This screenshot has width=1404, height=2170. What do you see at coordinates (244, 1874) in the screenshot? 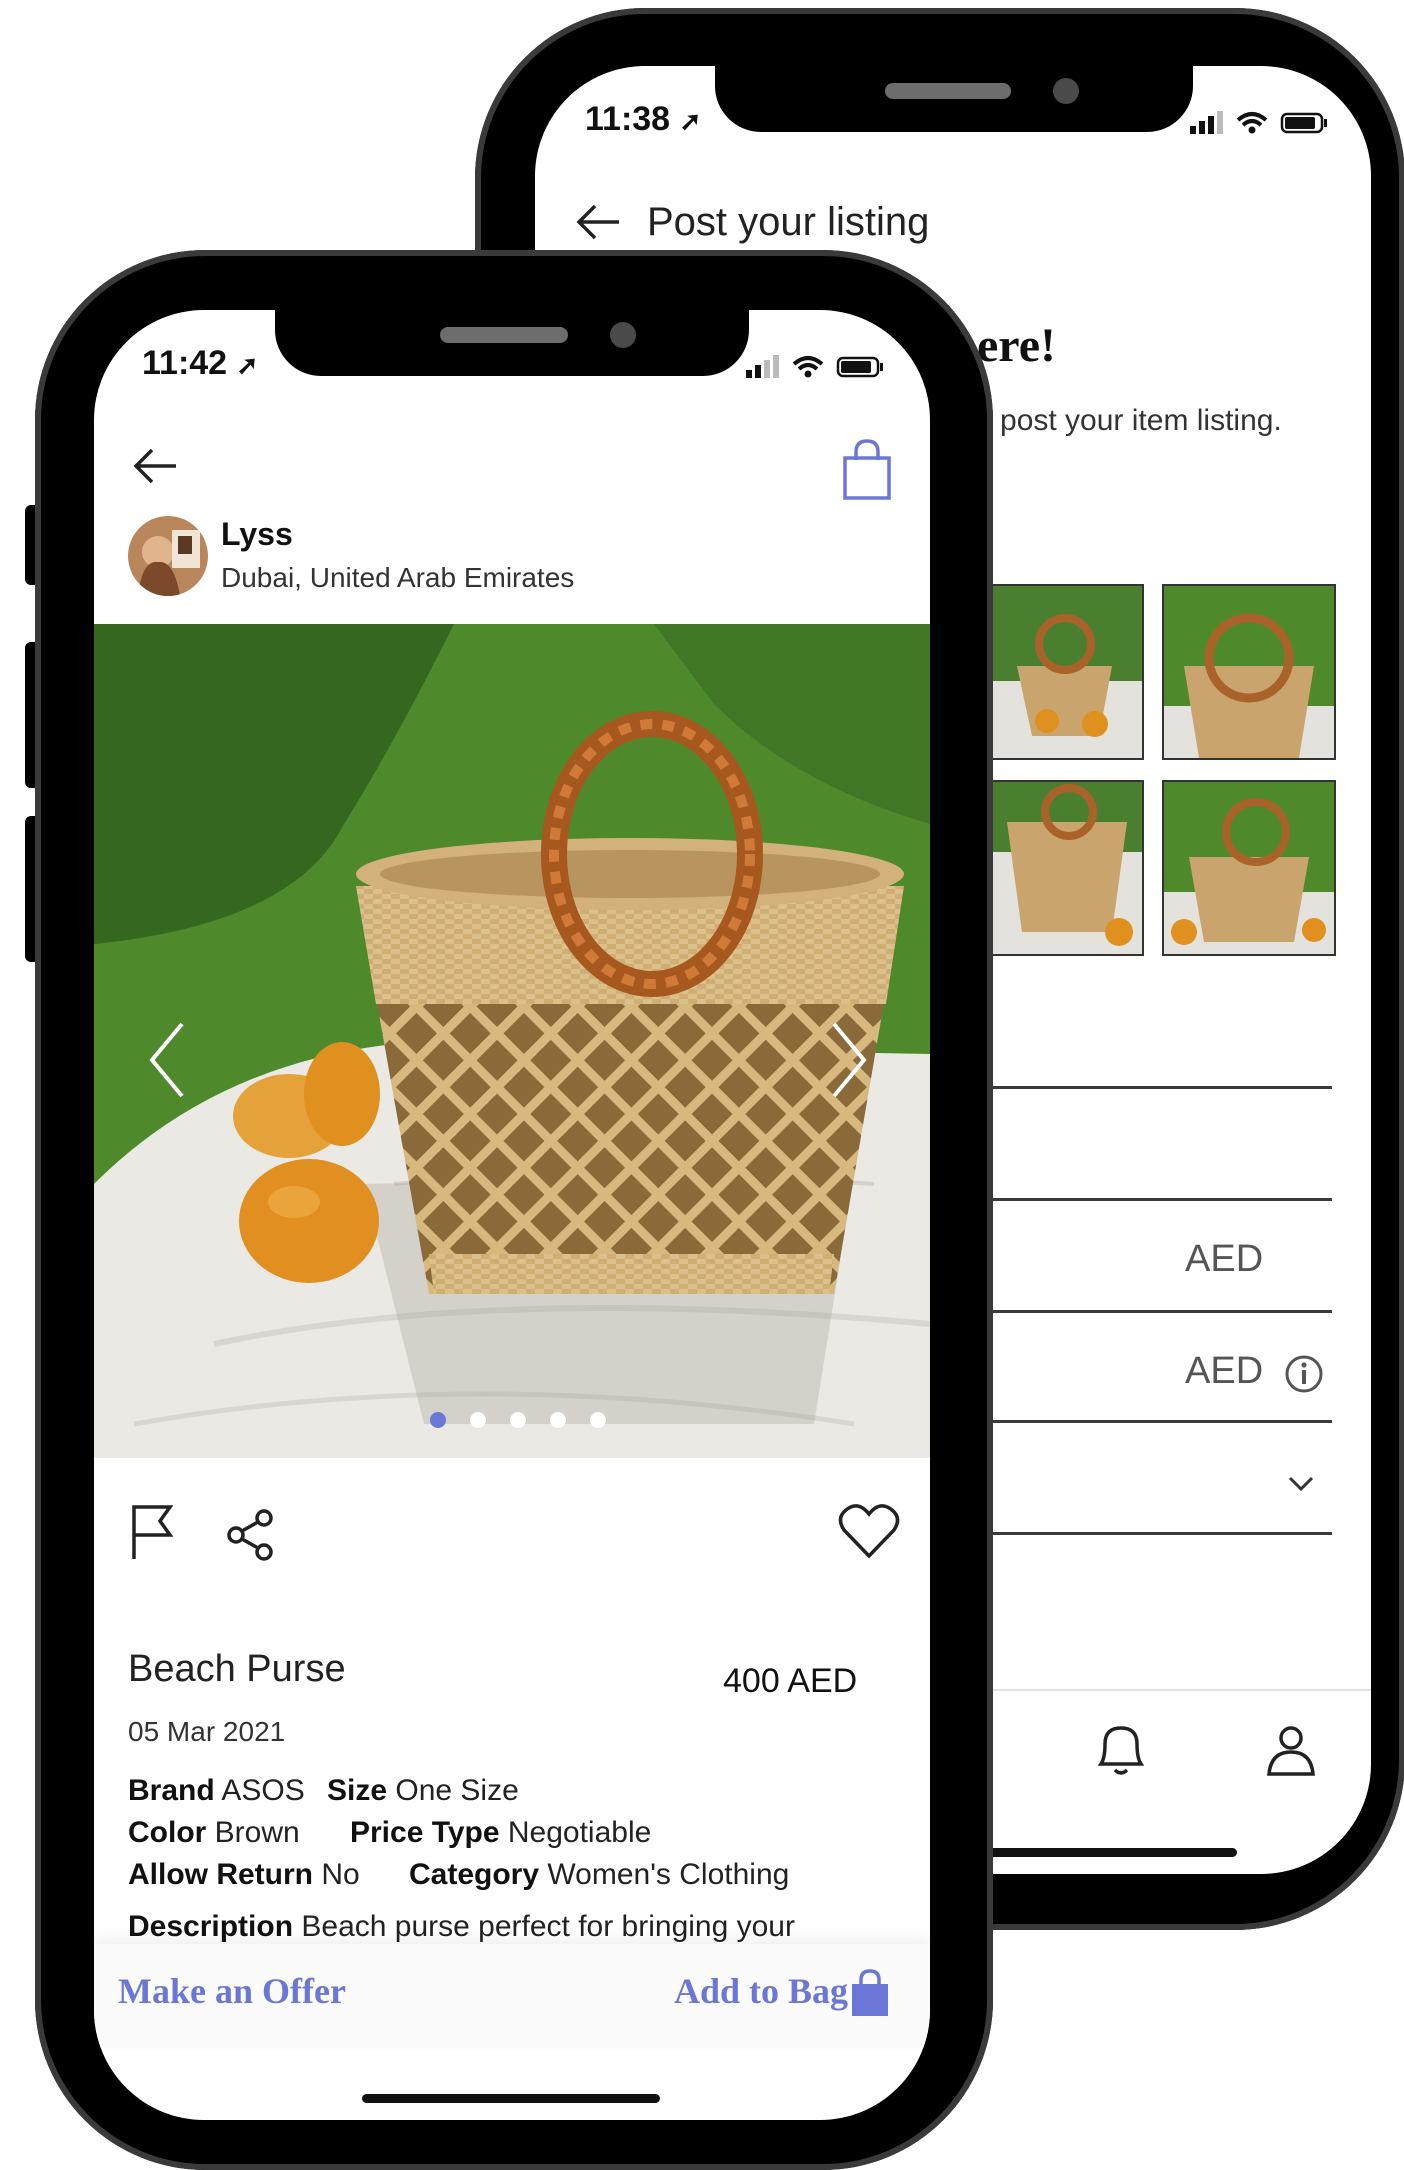
I see `spec-allow-return: Allow Return No` at bounding box center [244, 1874].